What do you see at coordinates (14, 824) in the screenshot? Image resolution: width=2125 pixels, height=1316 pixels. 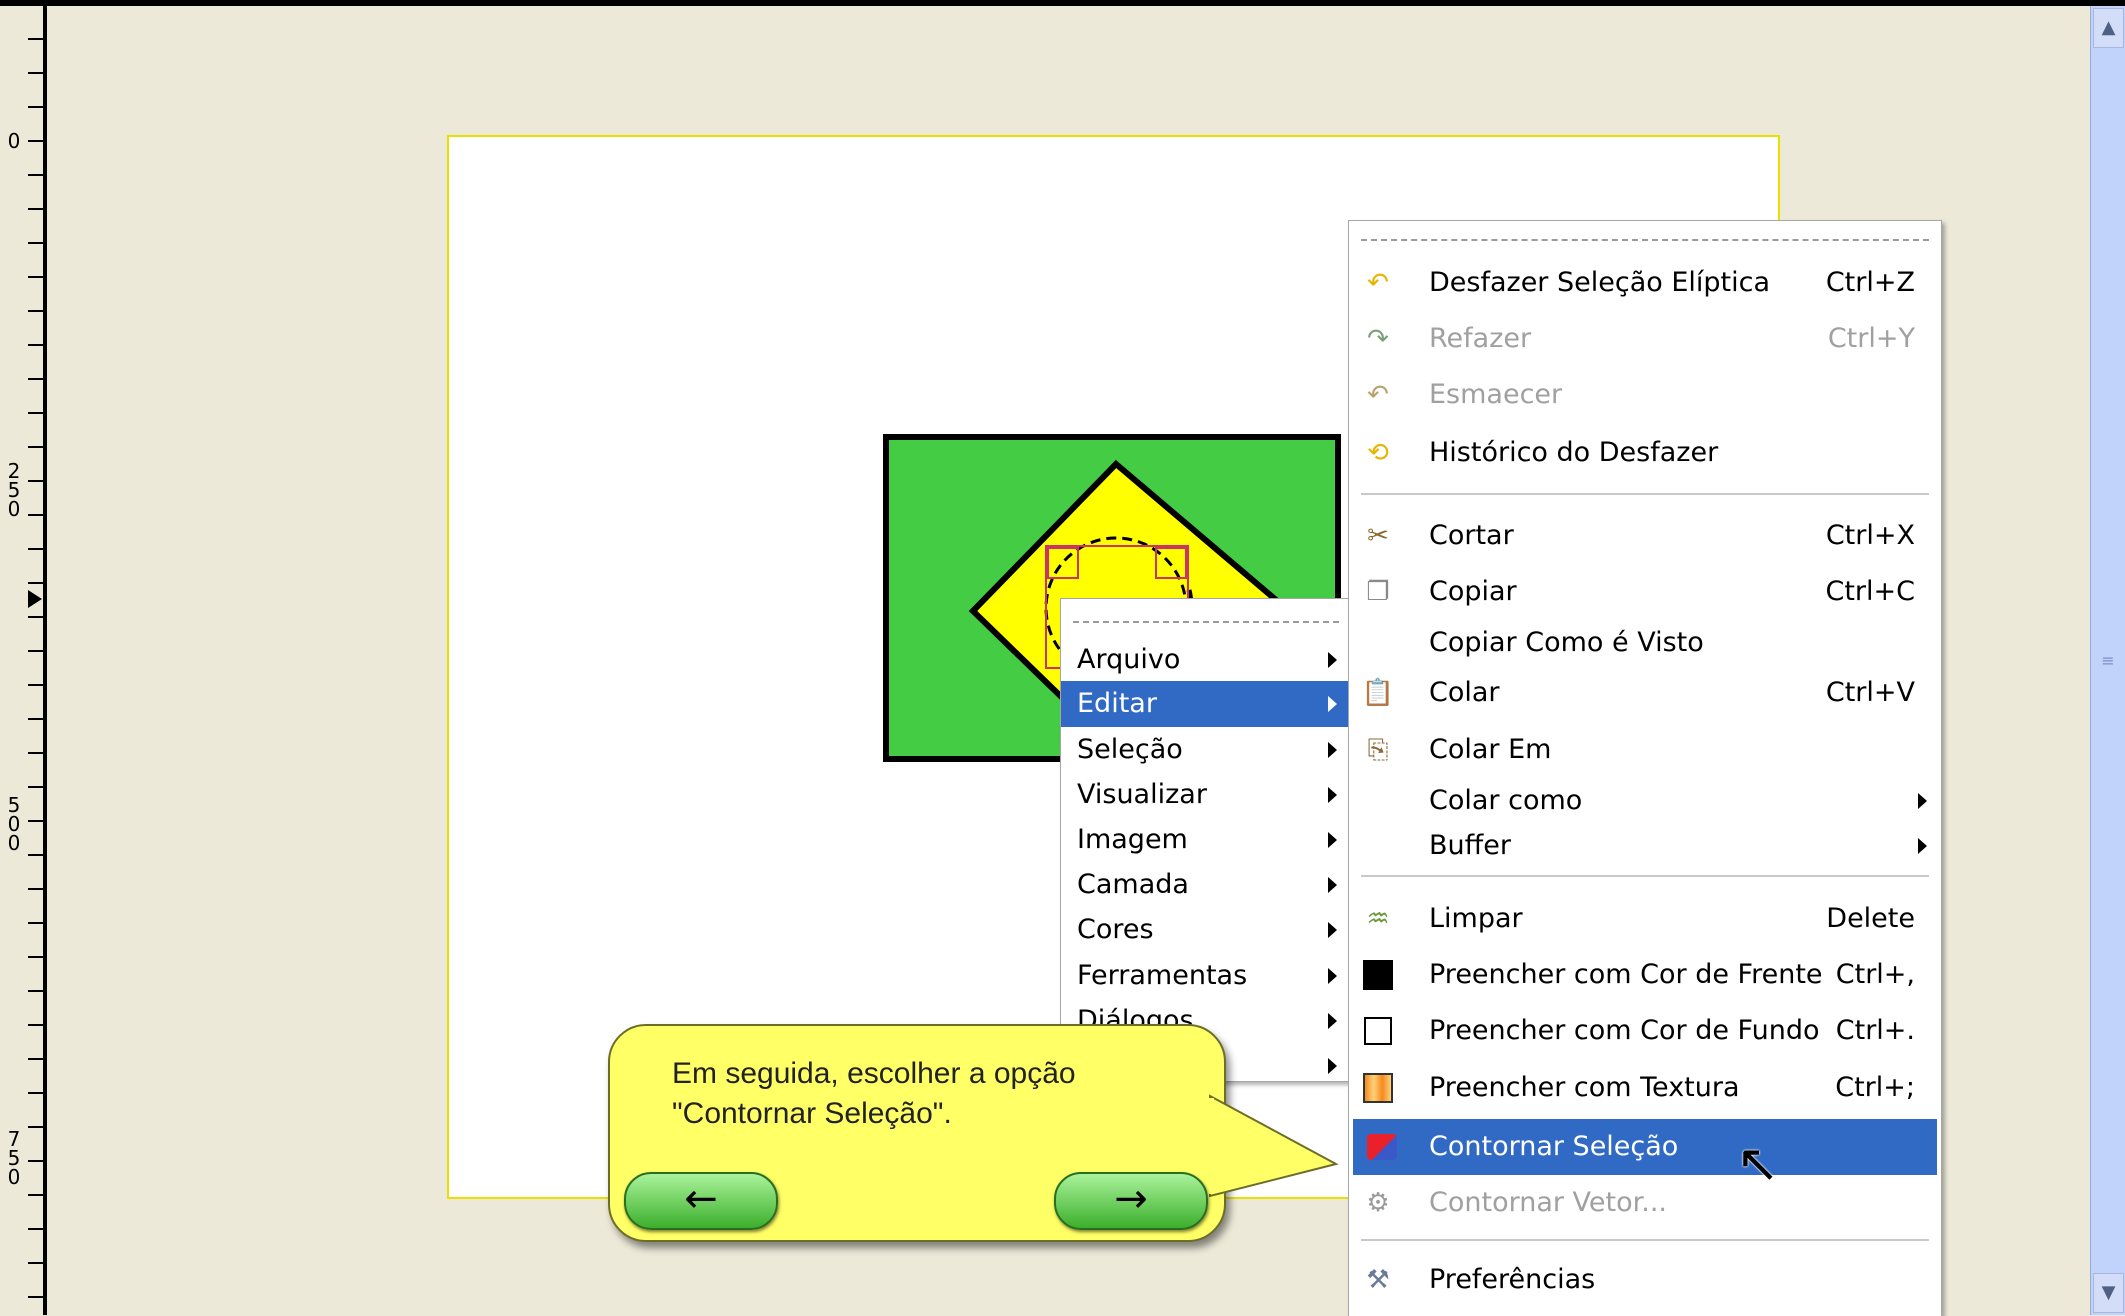 I see `ruler-label-500: 5 0 0` at bounding box center [14, 824].